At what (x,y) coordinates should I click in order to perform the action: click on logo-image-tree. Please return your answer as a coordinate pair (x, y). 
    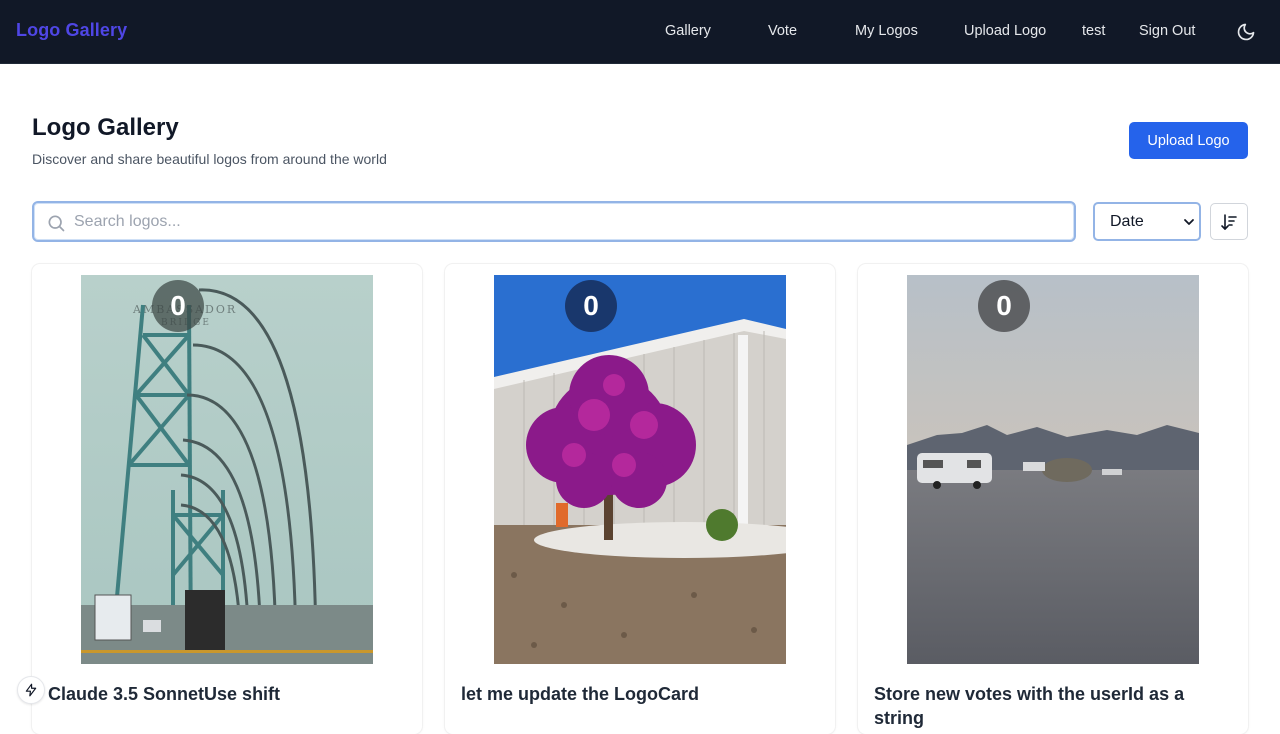
    Looking at the image, I should click on (640, 469).